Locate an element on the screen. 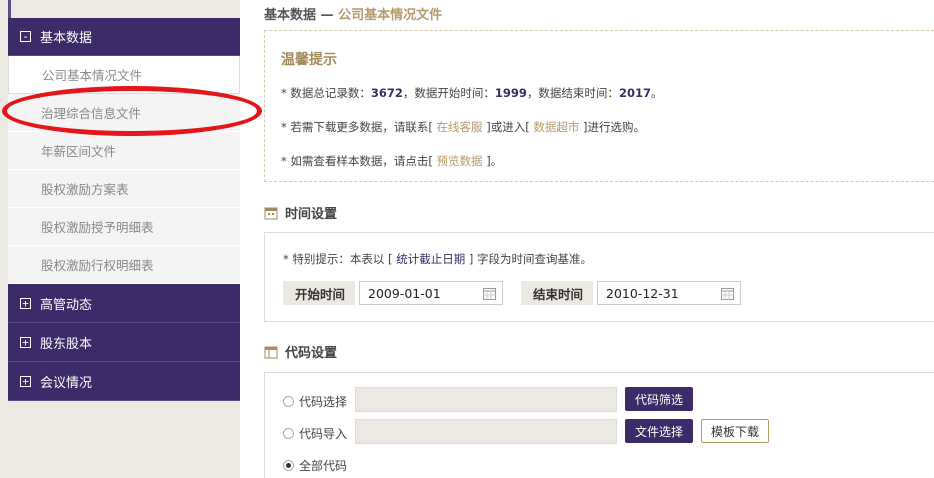  data-market-link: 数据超市 is located at coordinates (556, 127).